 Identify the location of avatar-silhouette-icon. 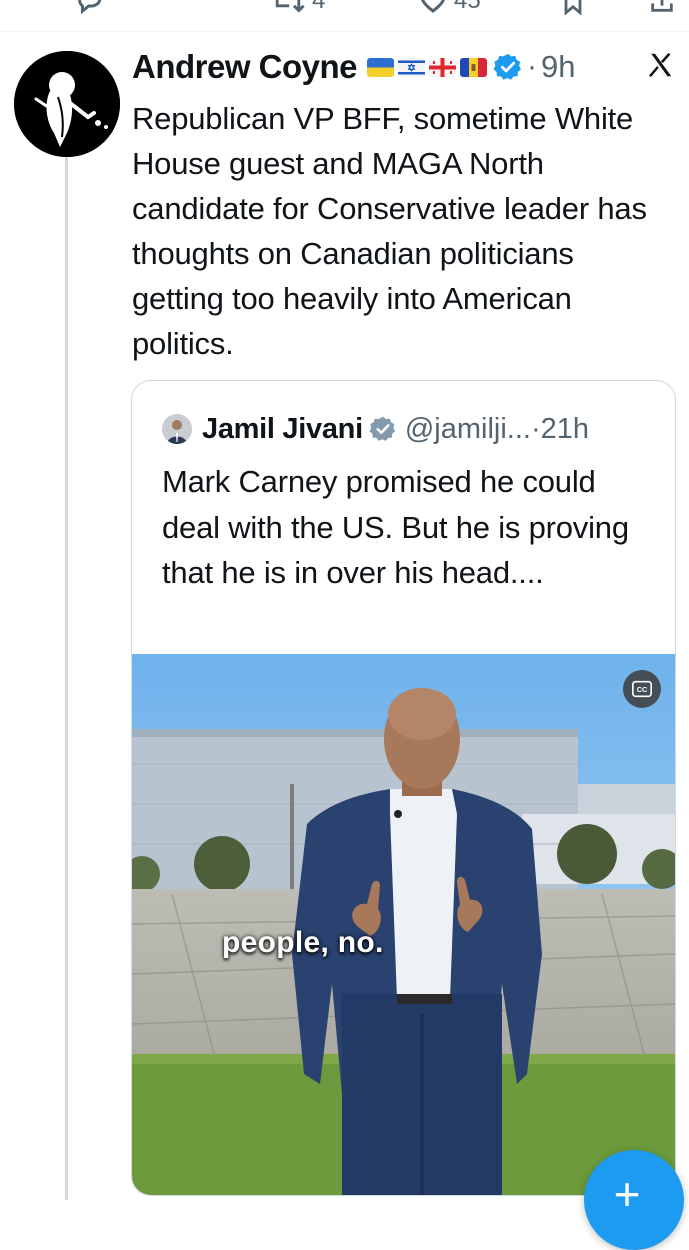
(67, 104).